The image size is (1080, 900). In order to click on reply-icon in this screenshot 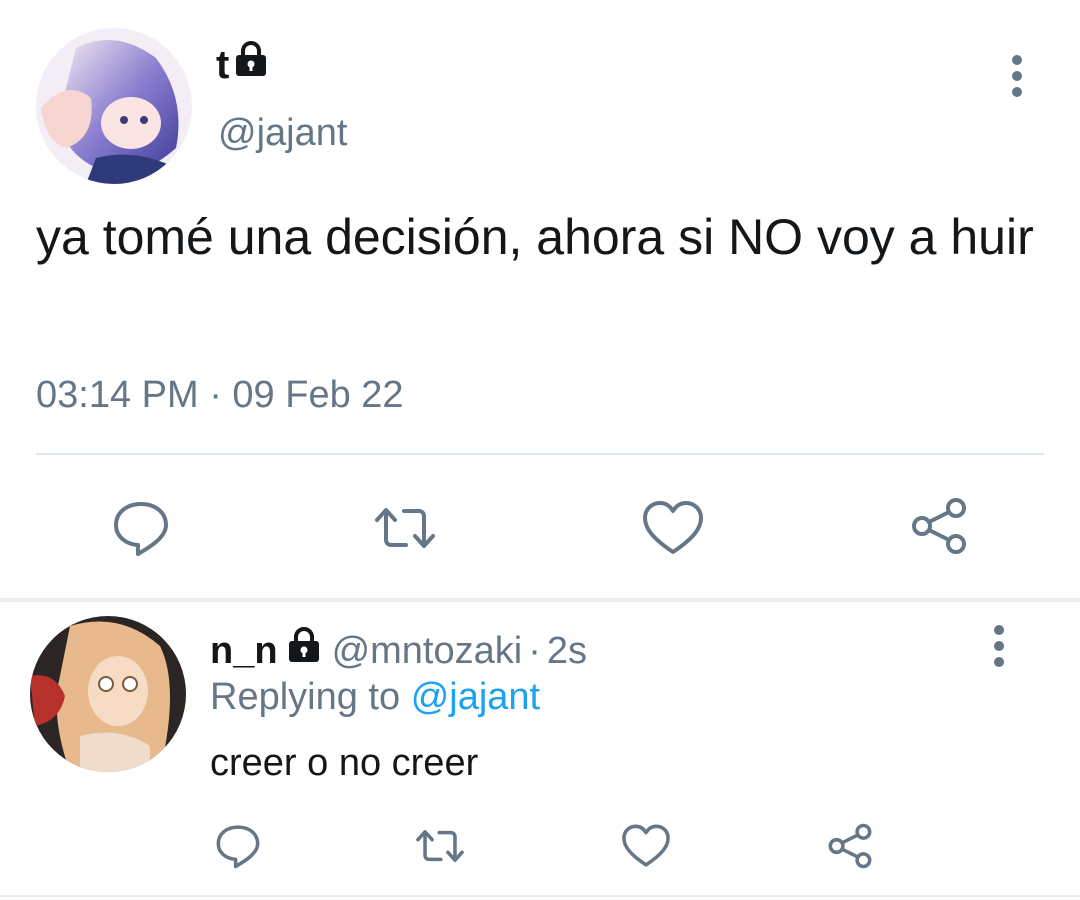, I will do `click(141, 528)`.